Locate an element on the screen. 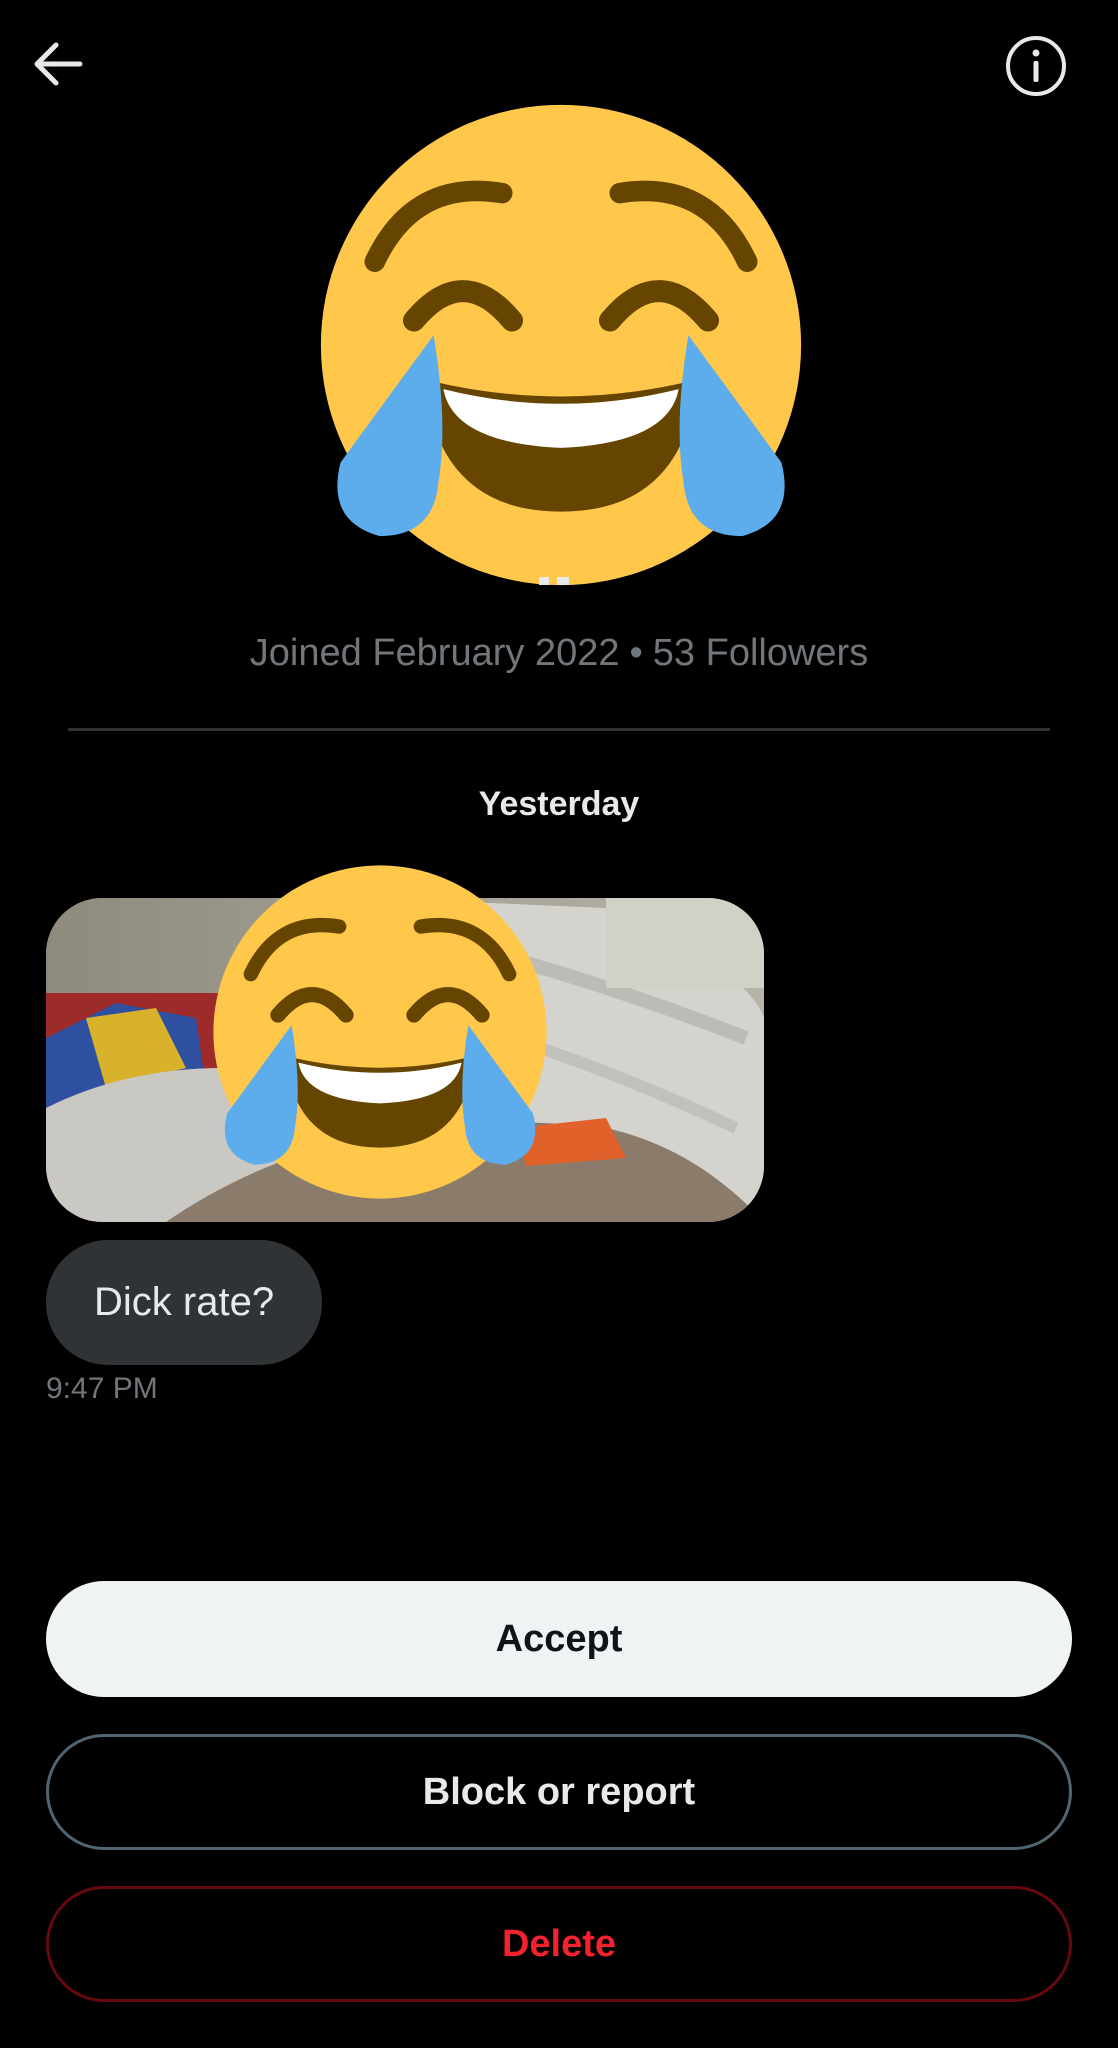  block-or-report-button: Block or report is located at coordinates (559, 1792).